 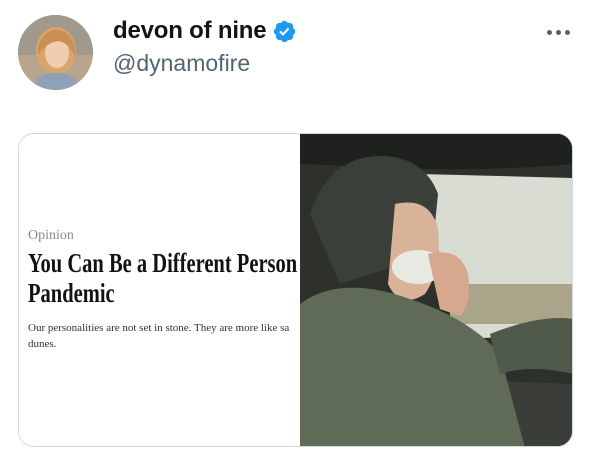 What do you see at coordinates (181, 63) in the screenshot?
I see `user-handle: @dynamofire` at bounding box center [181, 63].